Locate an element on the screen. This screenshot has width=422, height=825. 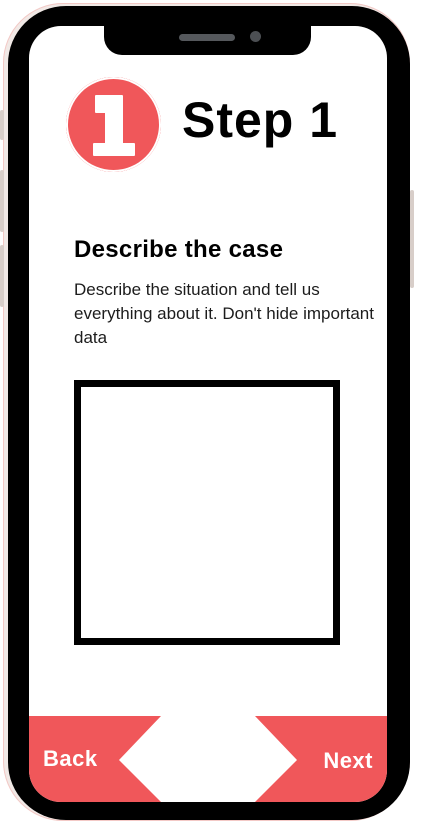
section-heading: Describe the case is located at coordinates (179, 249).